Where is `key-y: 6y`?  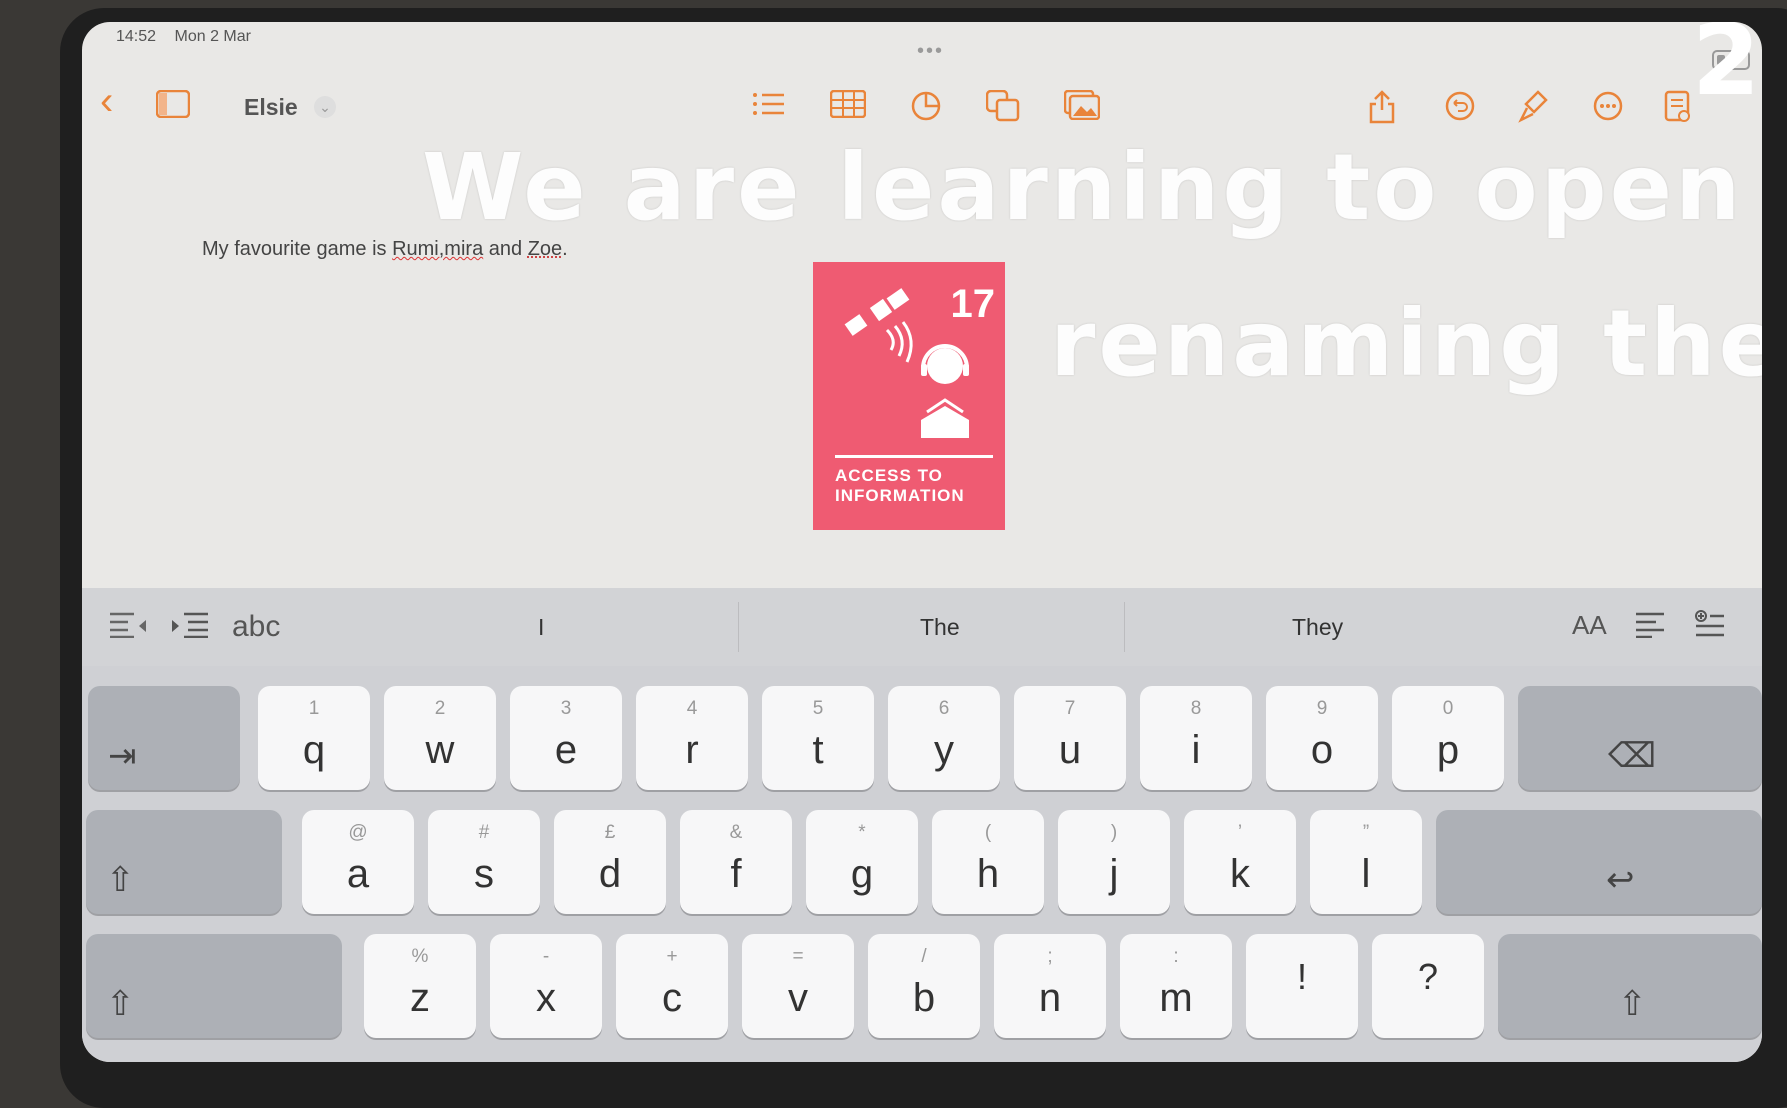 key-y: 6y is located at coordinates (944, 738).